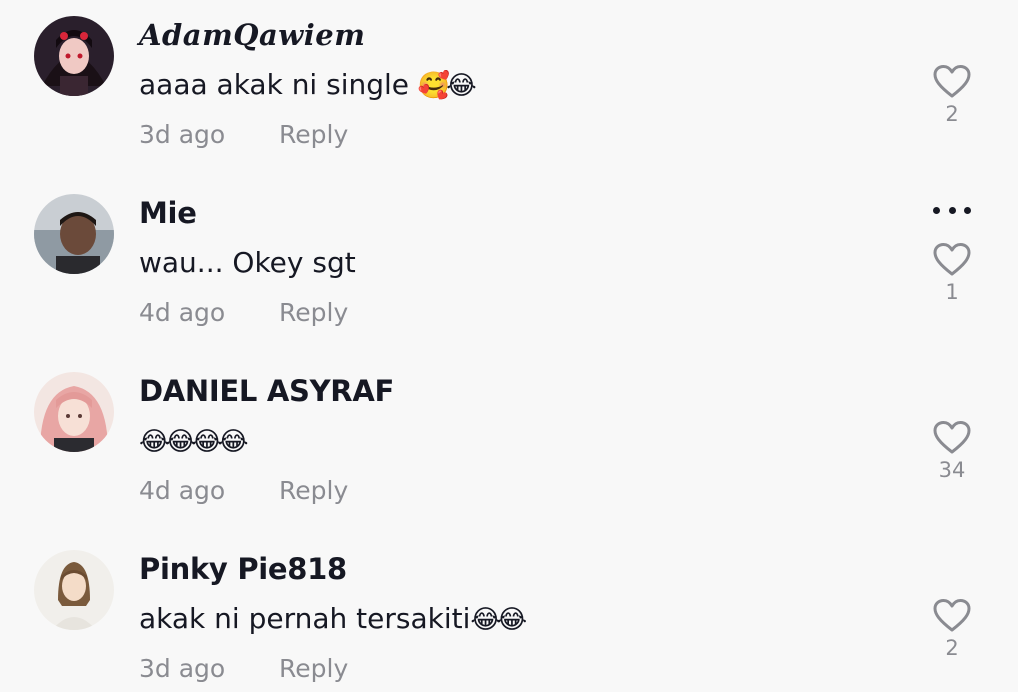 This screenshot has width=1018, height=692. What do you see at coordinates (274, 84) in the screenshot?
I see `comment-body: aaaa akak ni single` at bounding box center [274, 84].